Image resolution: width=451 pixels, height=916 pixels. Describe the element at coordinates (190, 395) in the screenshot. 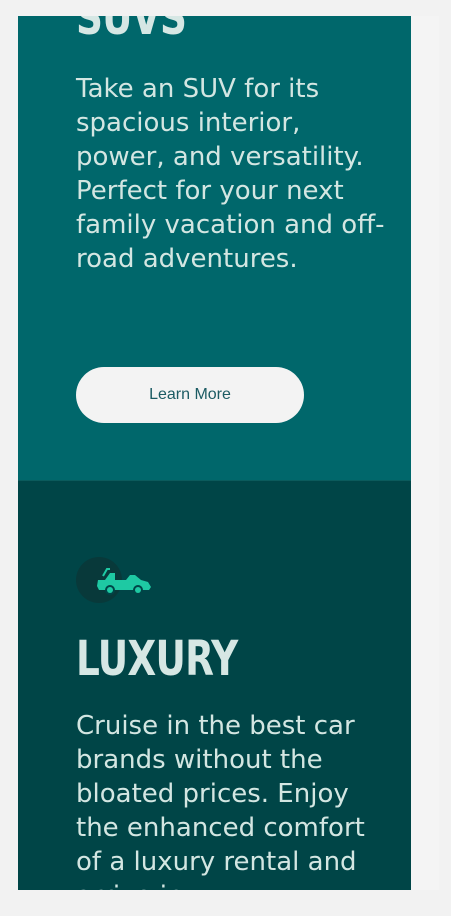

I see `learn-more-button: Learn More` at that location.